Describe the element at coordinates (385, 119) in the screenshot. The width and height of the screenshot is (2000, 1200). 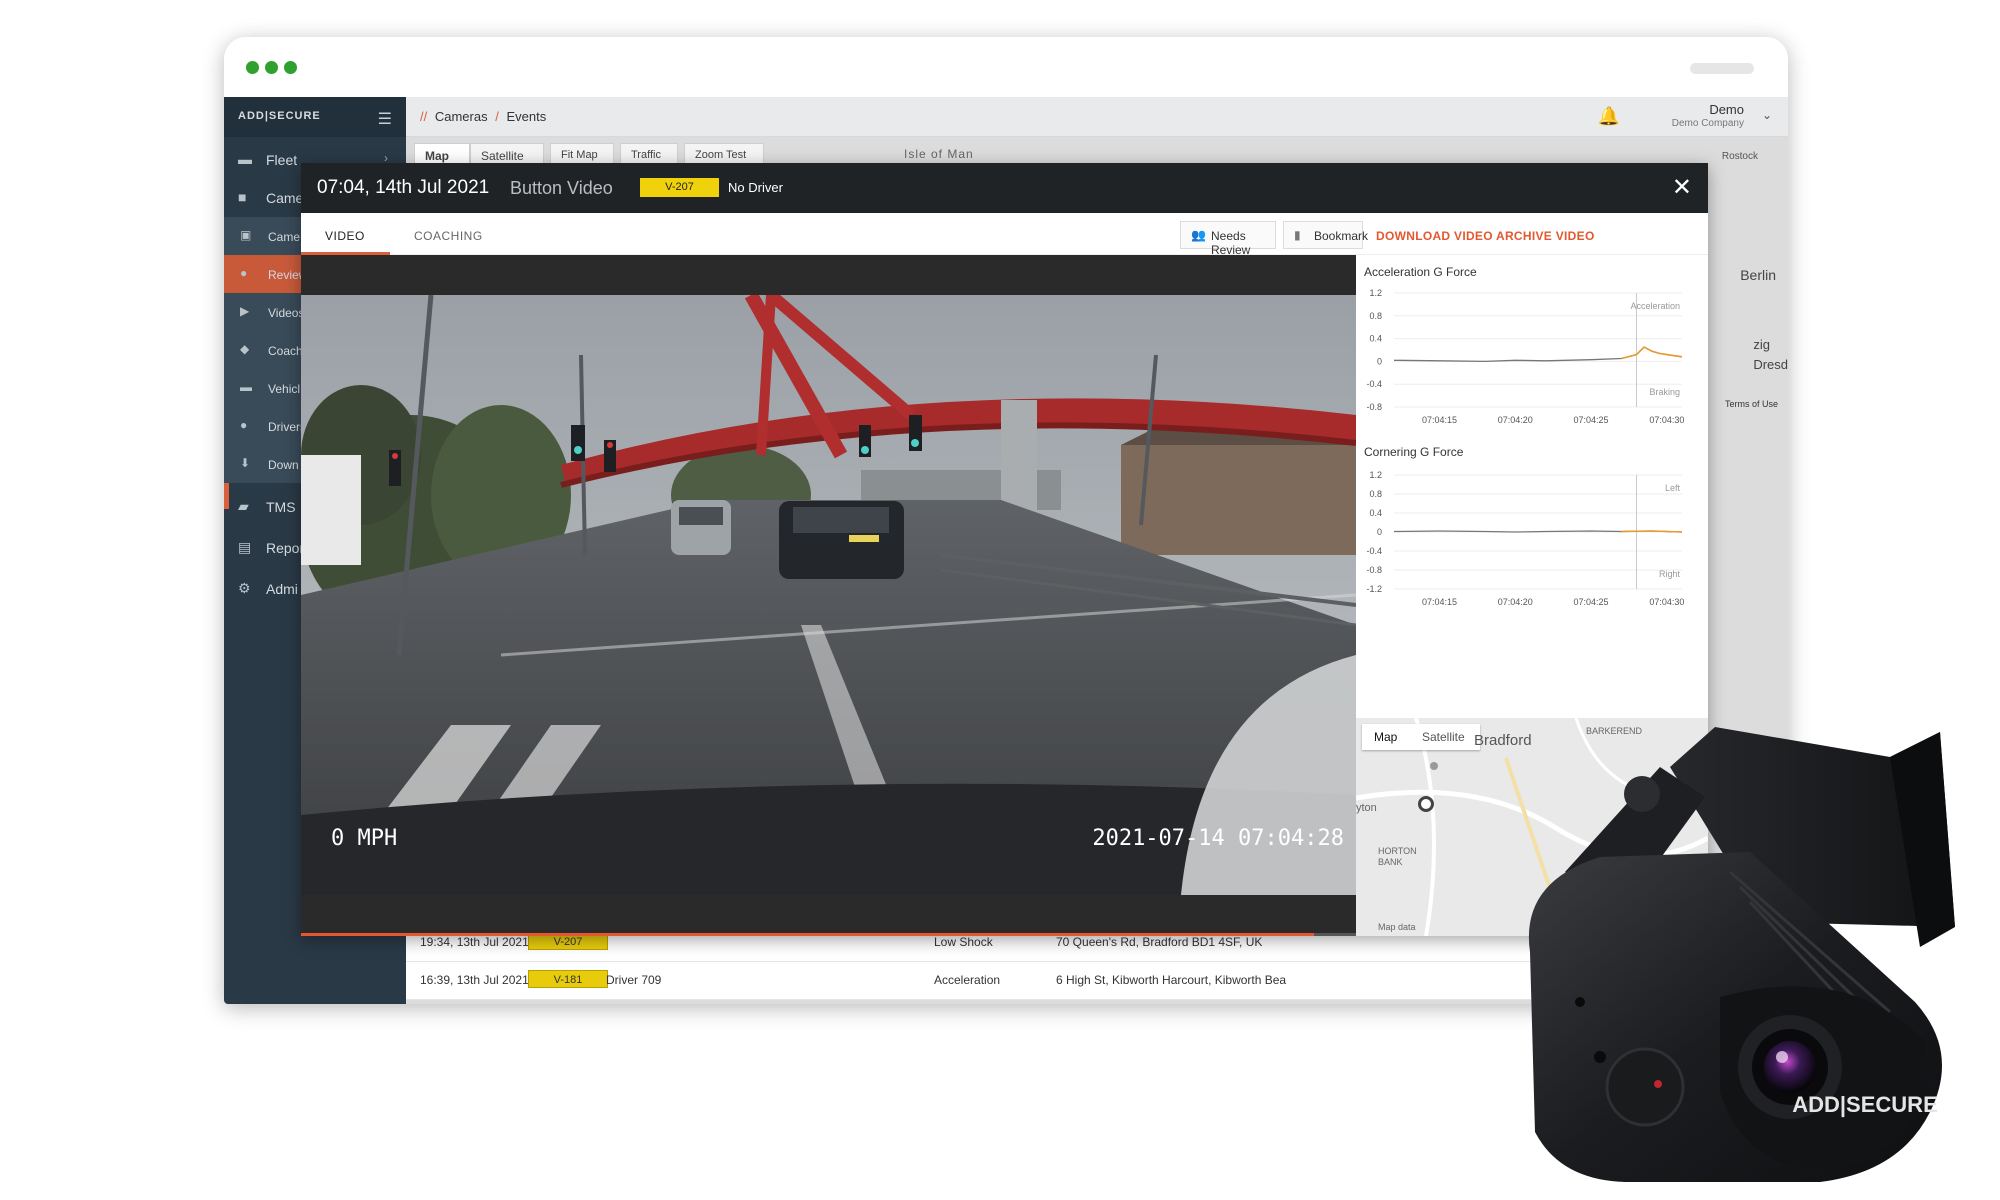
I see `menu-collapse-icon: ☰` at that location.